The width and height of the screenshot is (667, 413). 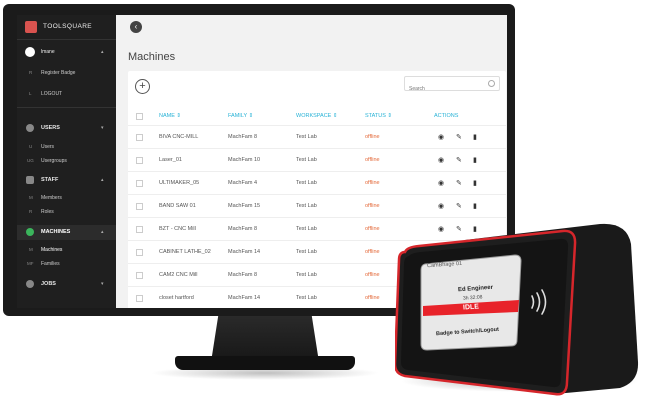 I want to click on cell-name: Laser_01, so click(x=170, y=160).